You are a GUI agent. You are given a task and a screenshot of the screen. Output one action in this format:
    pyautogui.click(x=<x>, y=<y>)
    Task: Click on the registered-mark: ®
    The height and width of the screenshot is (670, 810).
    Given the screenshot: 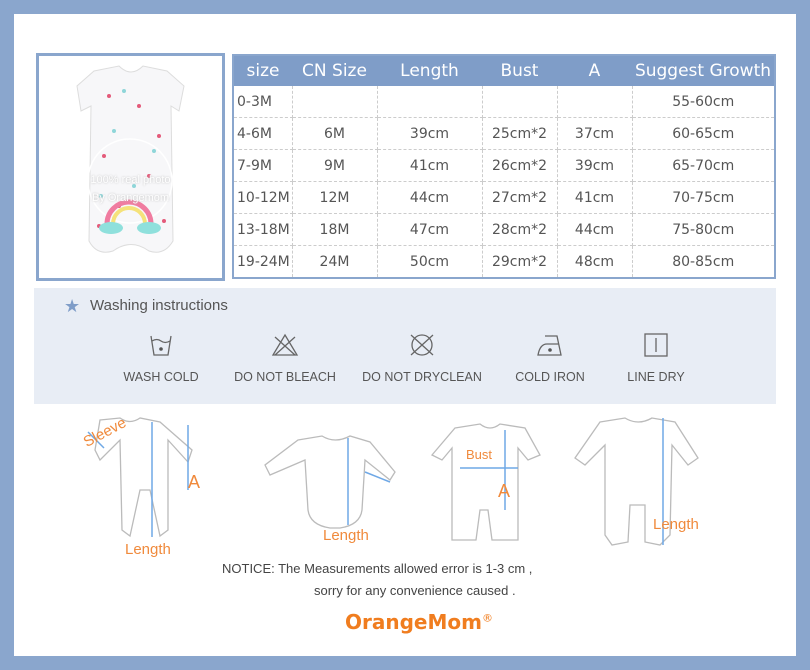 What is the action you would take?
    pyautogui.click(x=487, y=618)
    